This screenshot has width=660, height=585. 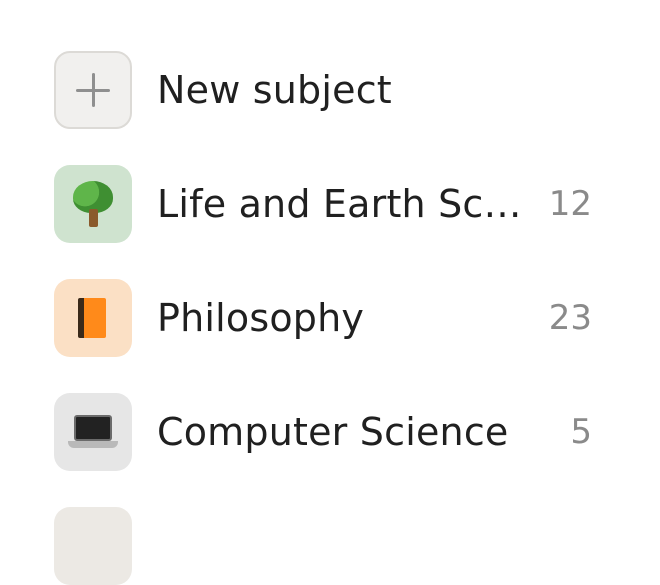 I want to click on subject-item-computer-science: Computer Science 5, so click(x=334, y=432).